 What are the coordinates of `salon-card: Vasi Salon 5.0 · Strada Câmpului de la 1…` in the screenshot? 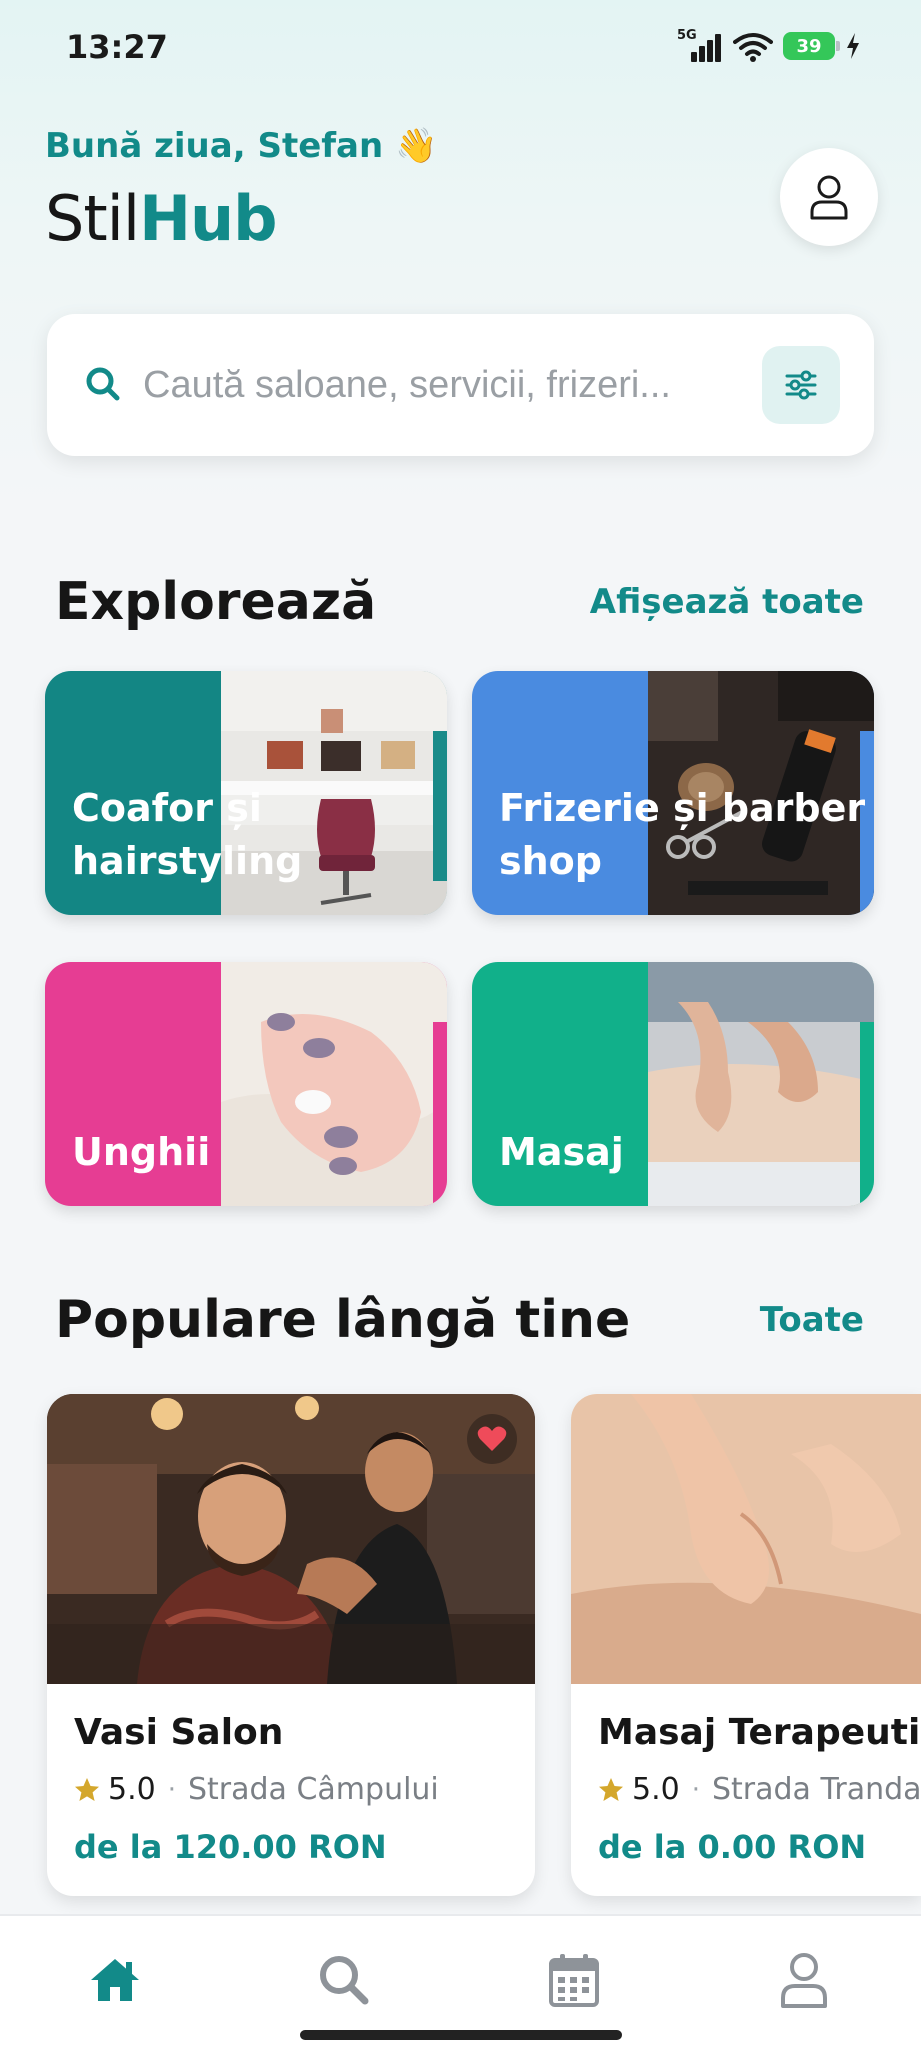 It's located at (291, 1645).